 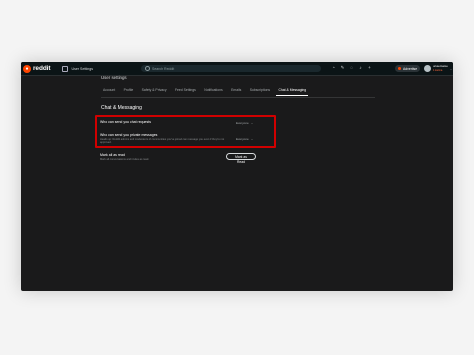 I want to click on breadcrumb-label: User Settings, so click(x=82, y=68).